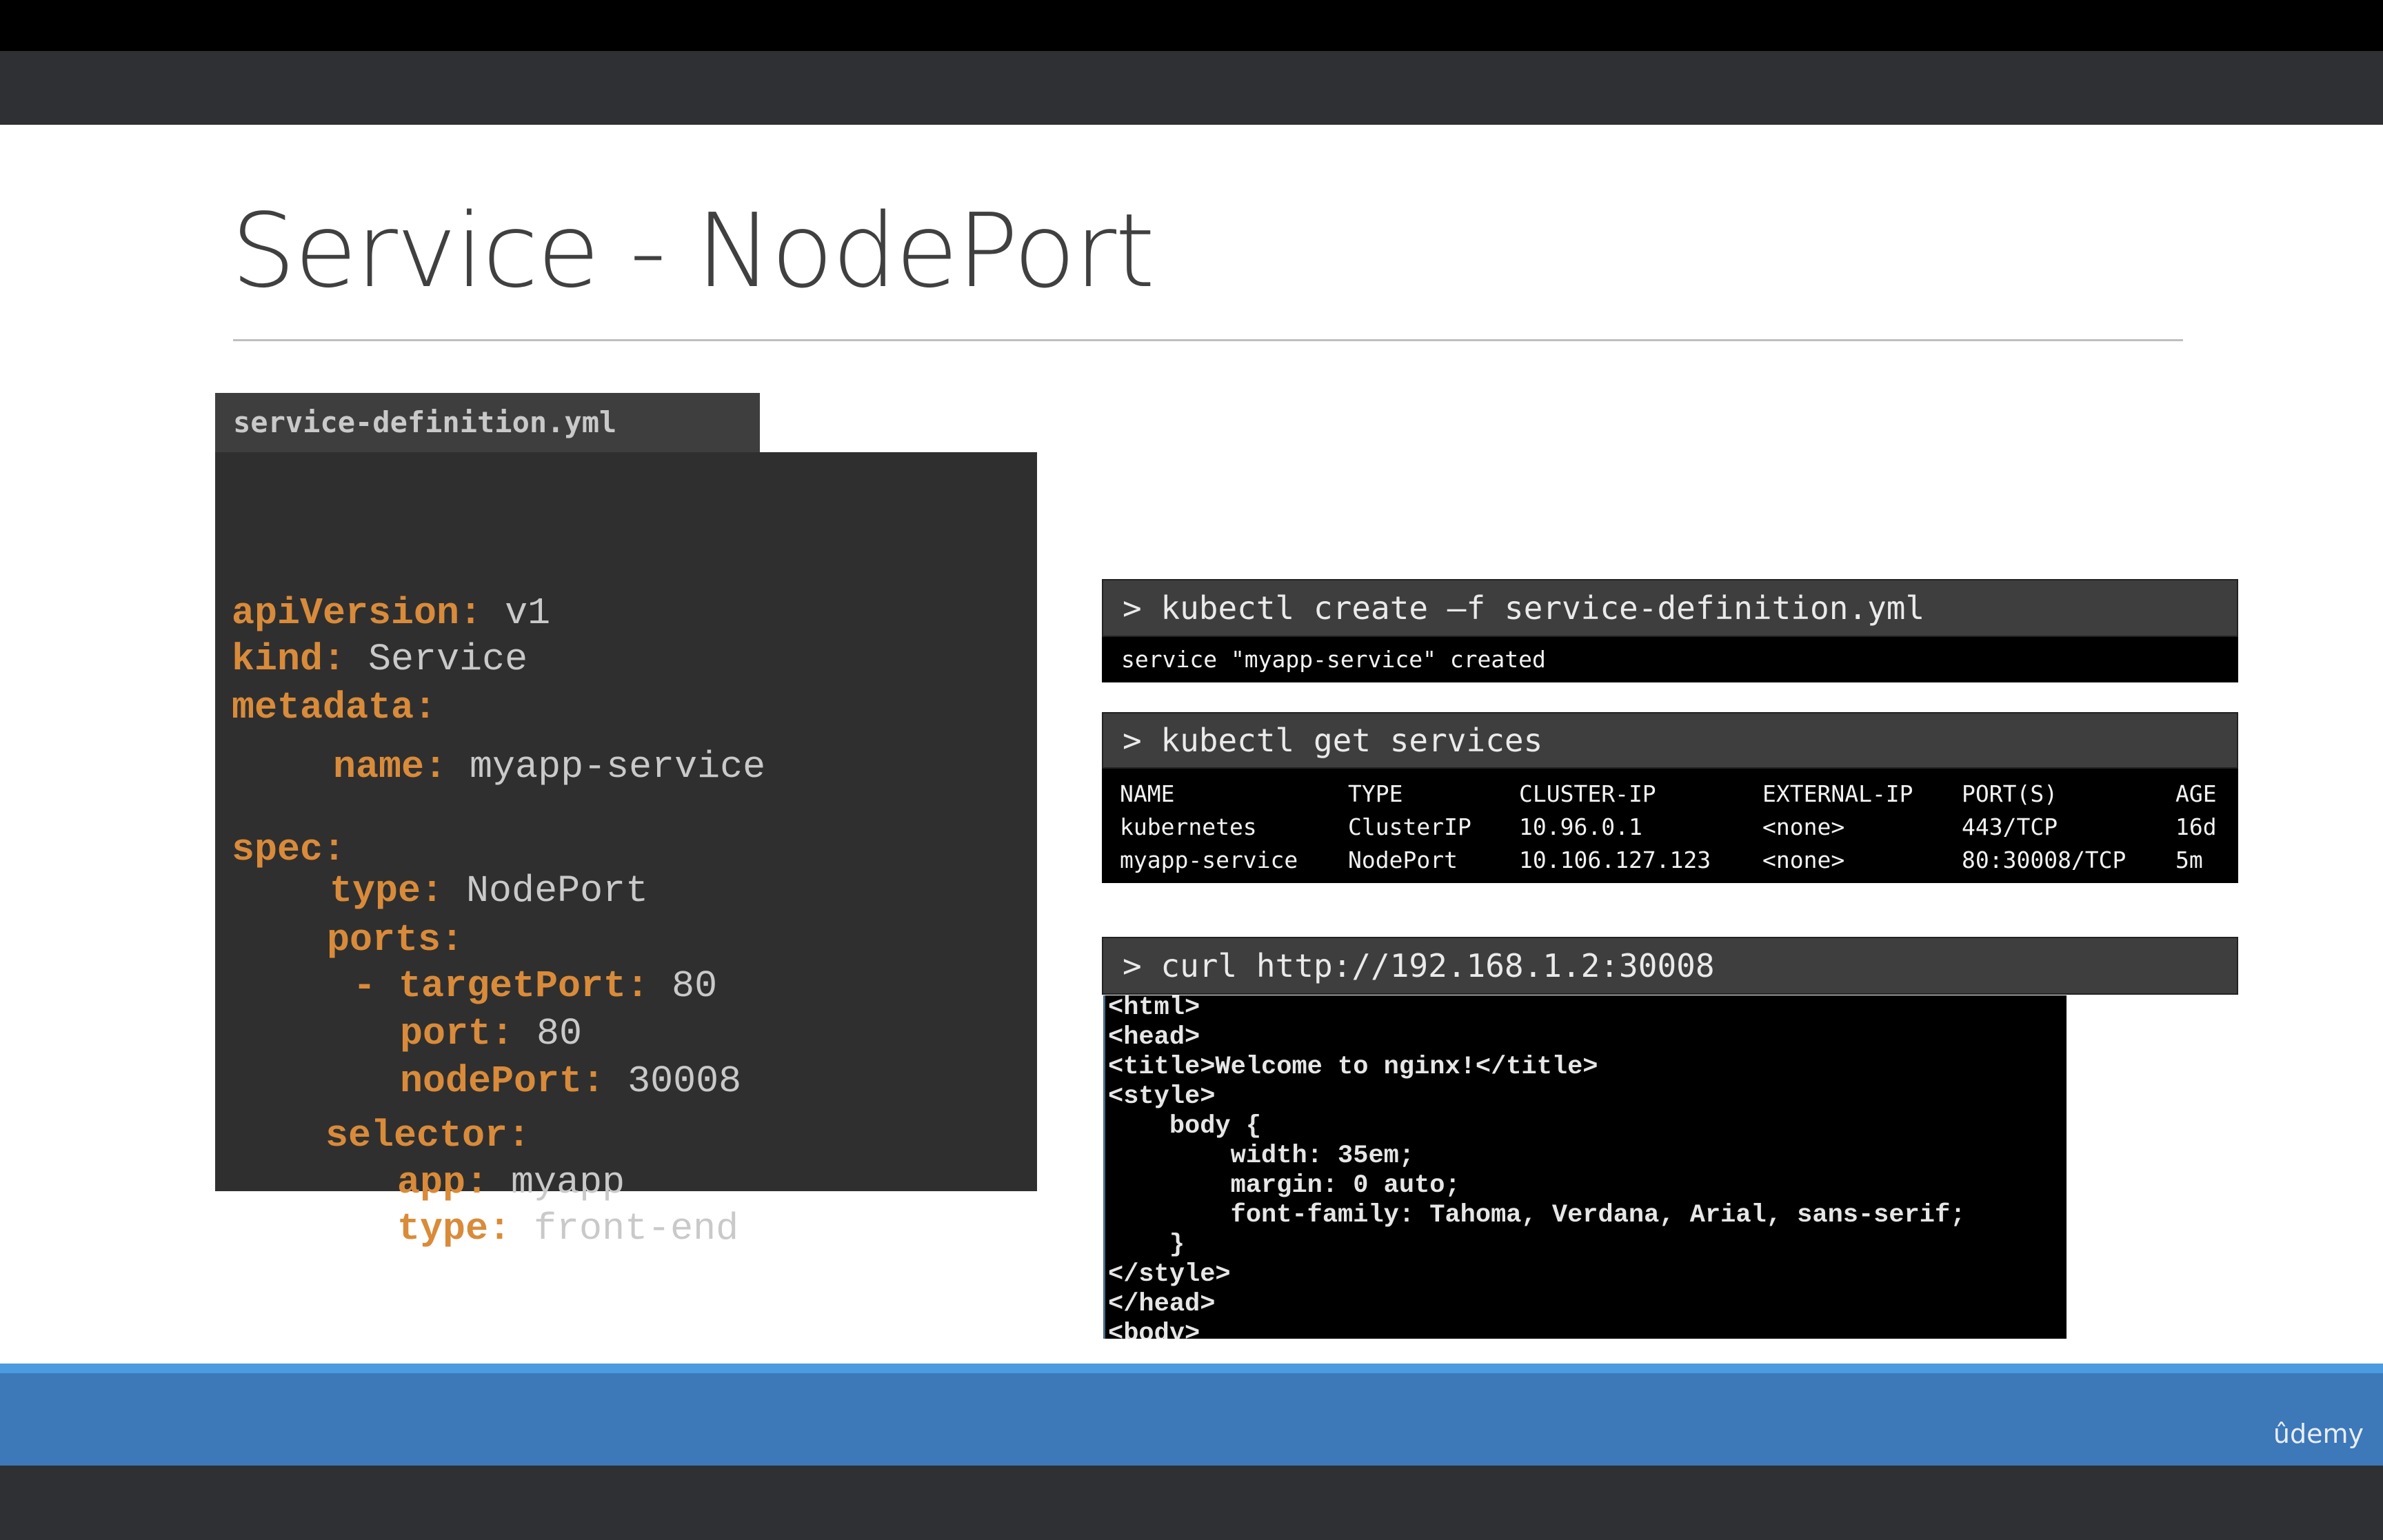 The width and height of the screenshot is (2383, 1540). Describe the element at coordinates (1154, 1038) in the screenshot. I see `output-line: <head>` at that location.